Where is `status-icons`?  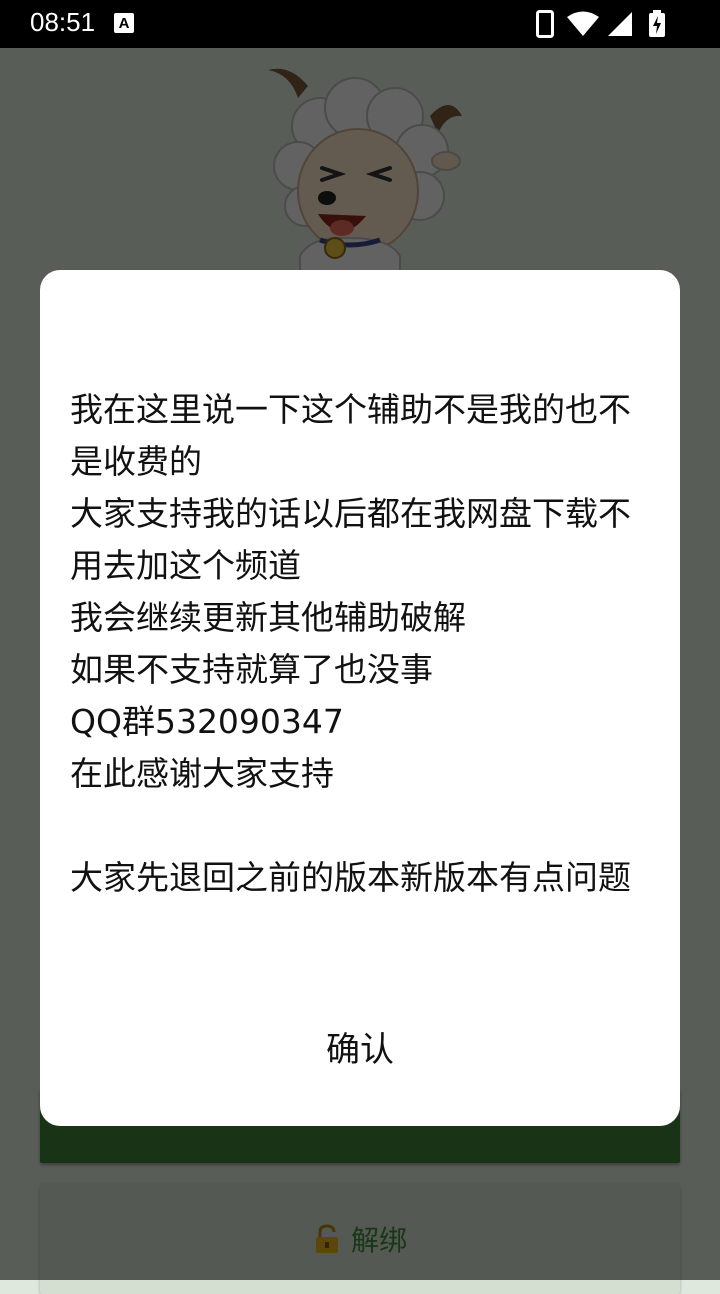 status-icons is located at coordinates (616, 24).